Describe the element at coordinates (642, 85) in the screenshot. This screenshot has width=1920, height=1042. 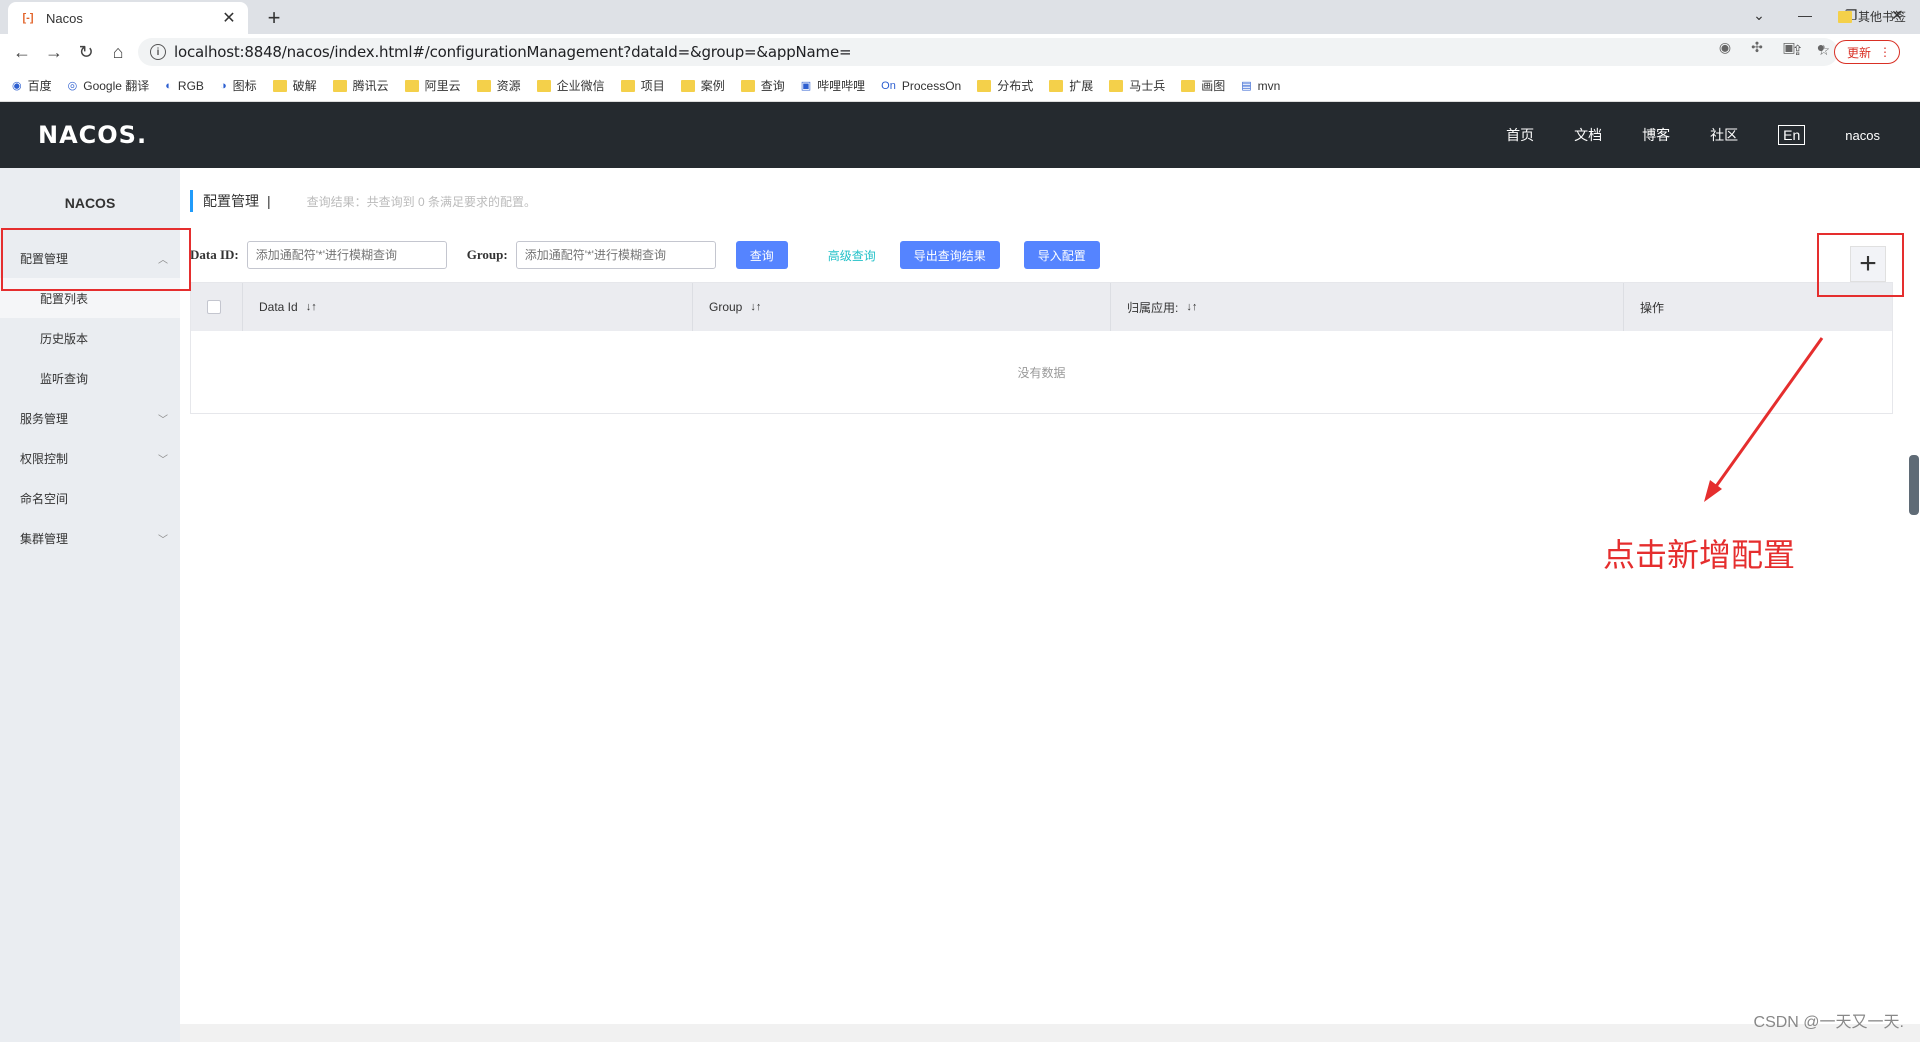
I see `bookmark-item: 项目` at that location.